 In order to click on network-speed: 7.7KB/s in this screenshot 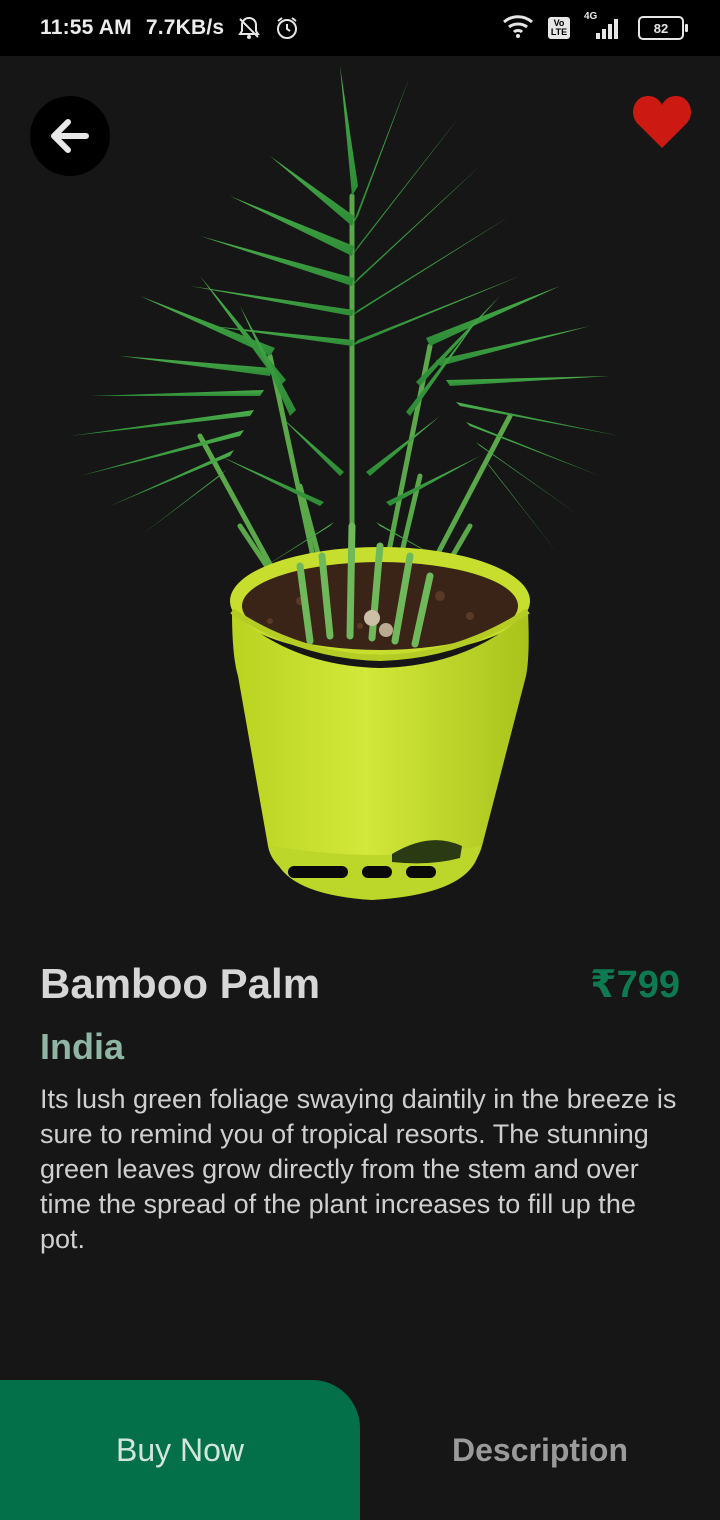, I will do `click(185, 27)`.